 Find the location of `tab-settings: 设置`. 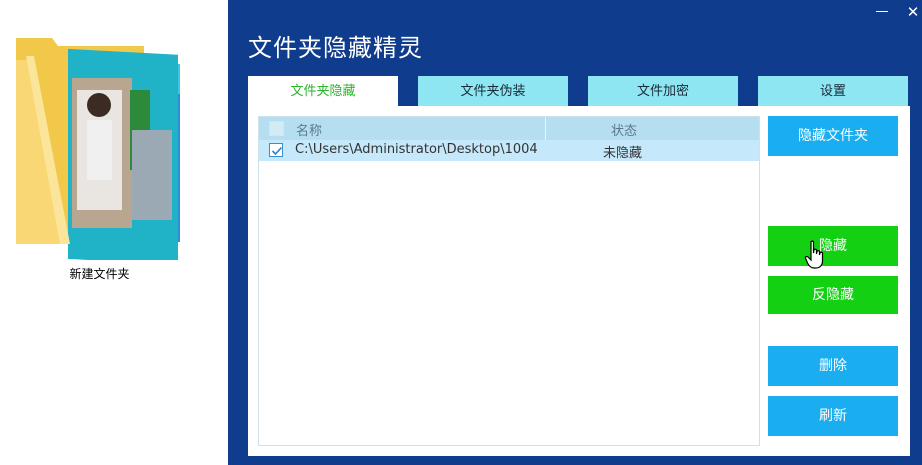

tab-settings: 设置 is located at coordinates (833, 91).